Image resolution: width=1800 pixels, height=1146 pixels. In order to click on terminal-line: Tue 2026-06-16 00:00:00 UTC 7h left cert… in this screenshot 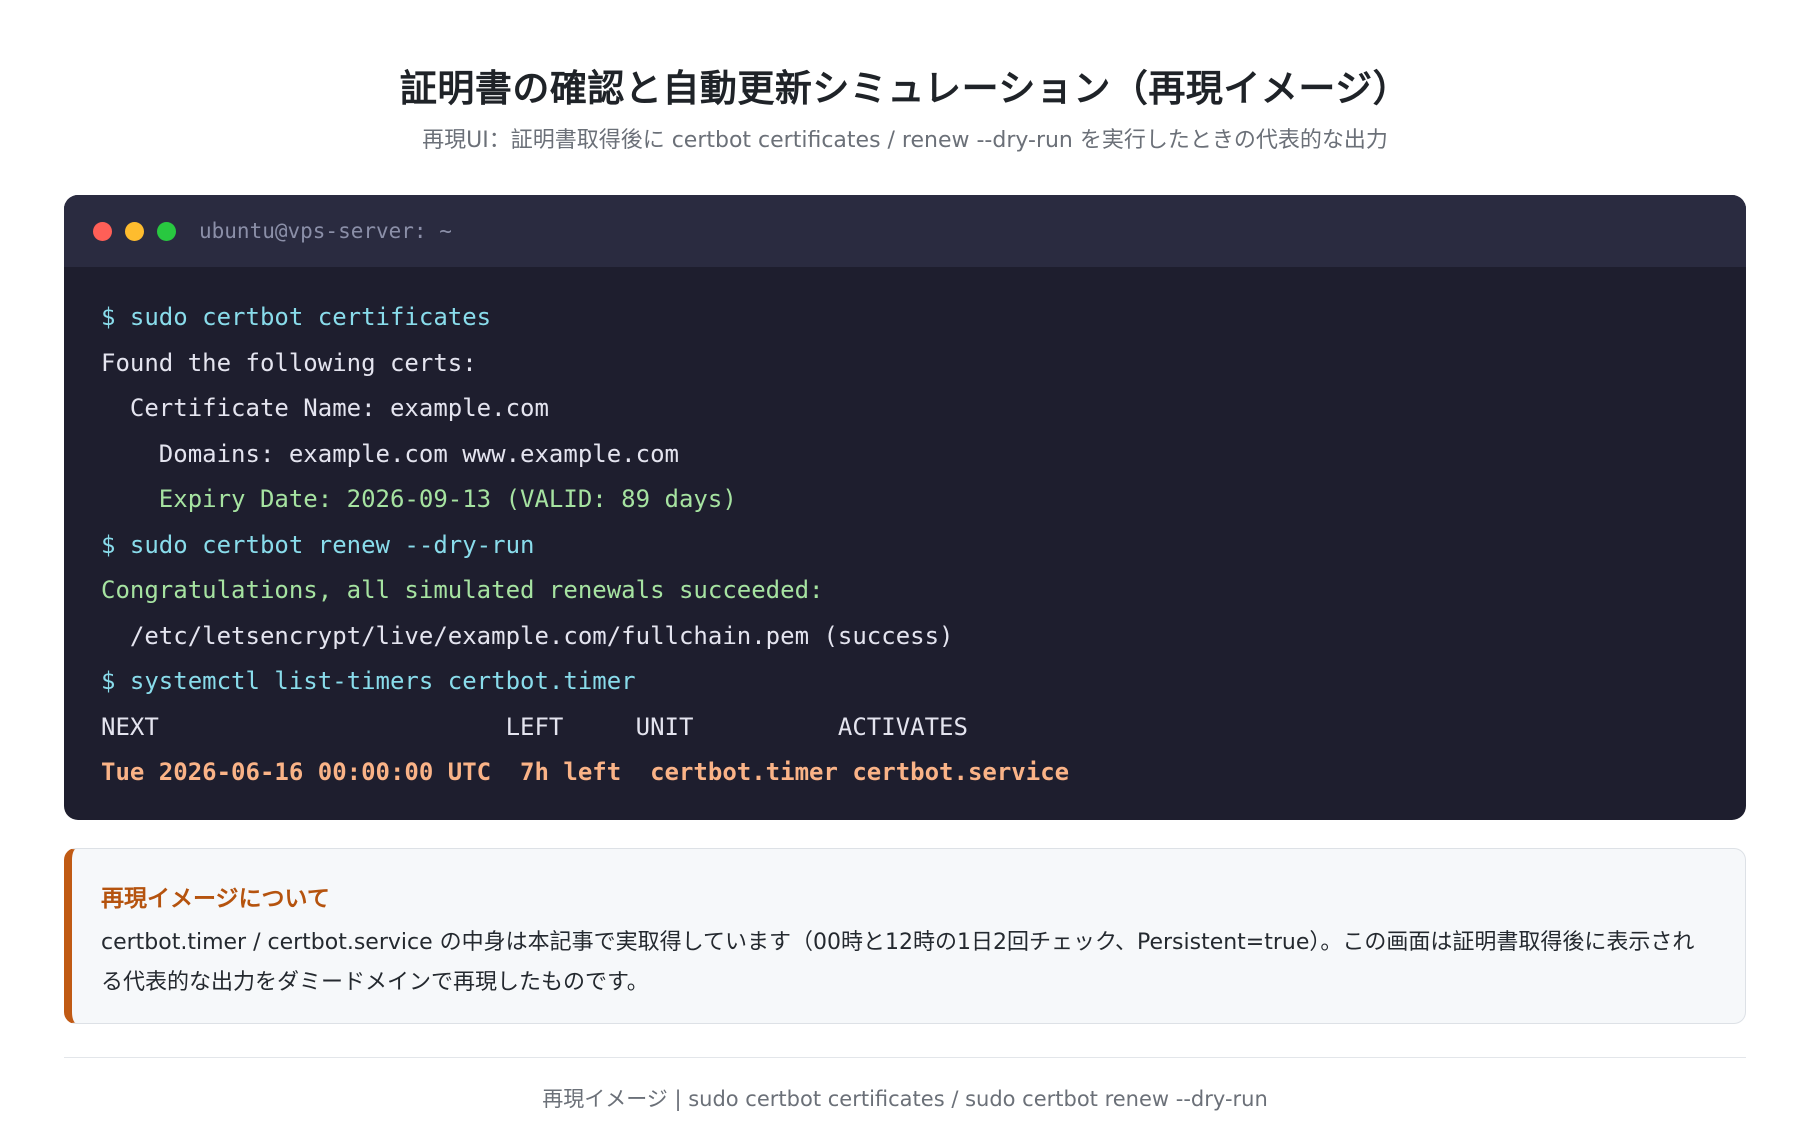, I will do `click(585, 772)`.